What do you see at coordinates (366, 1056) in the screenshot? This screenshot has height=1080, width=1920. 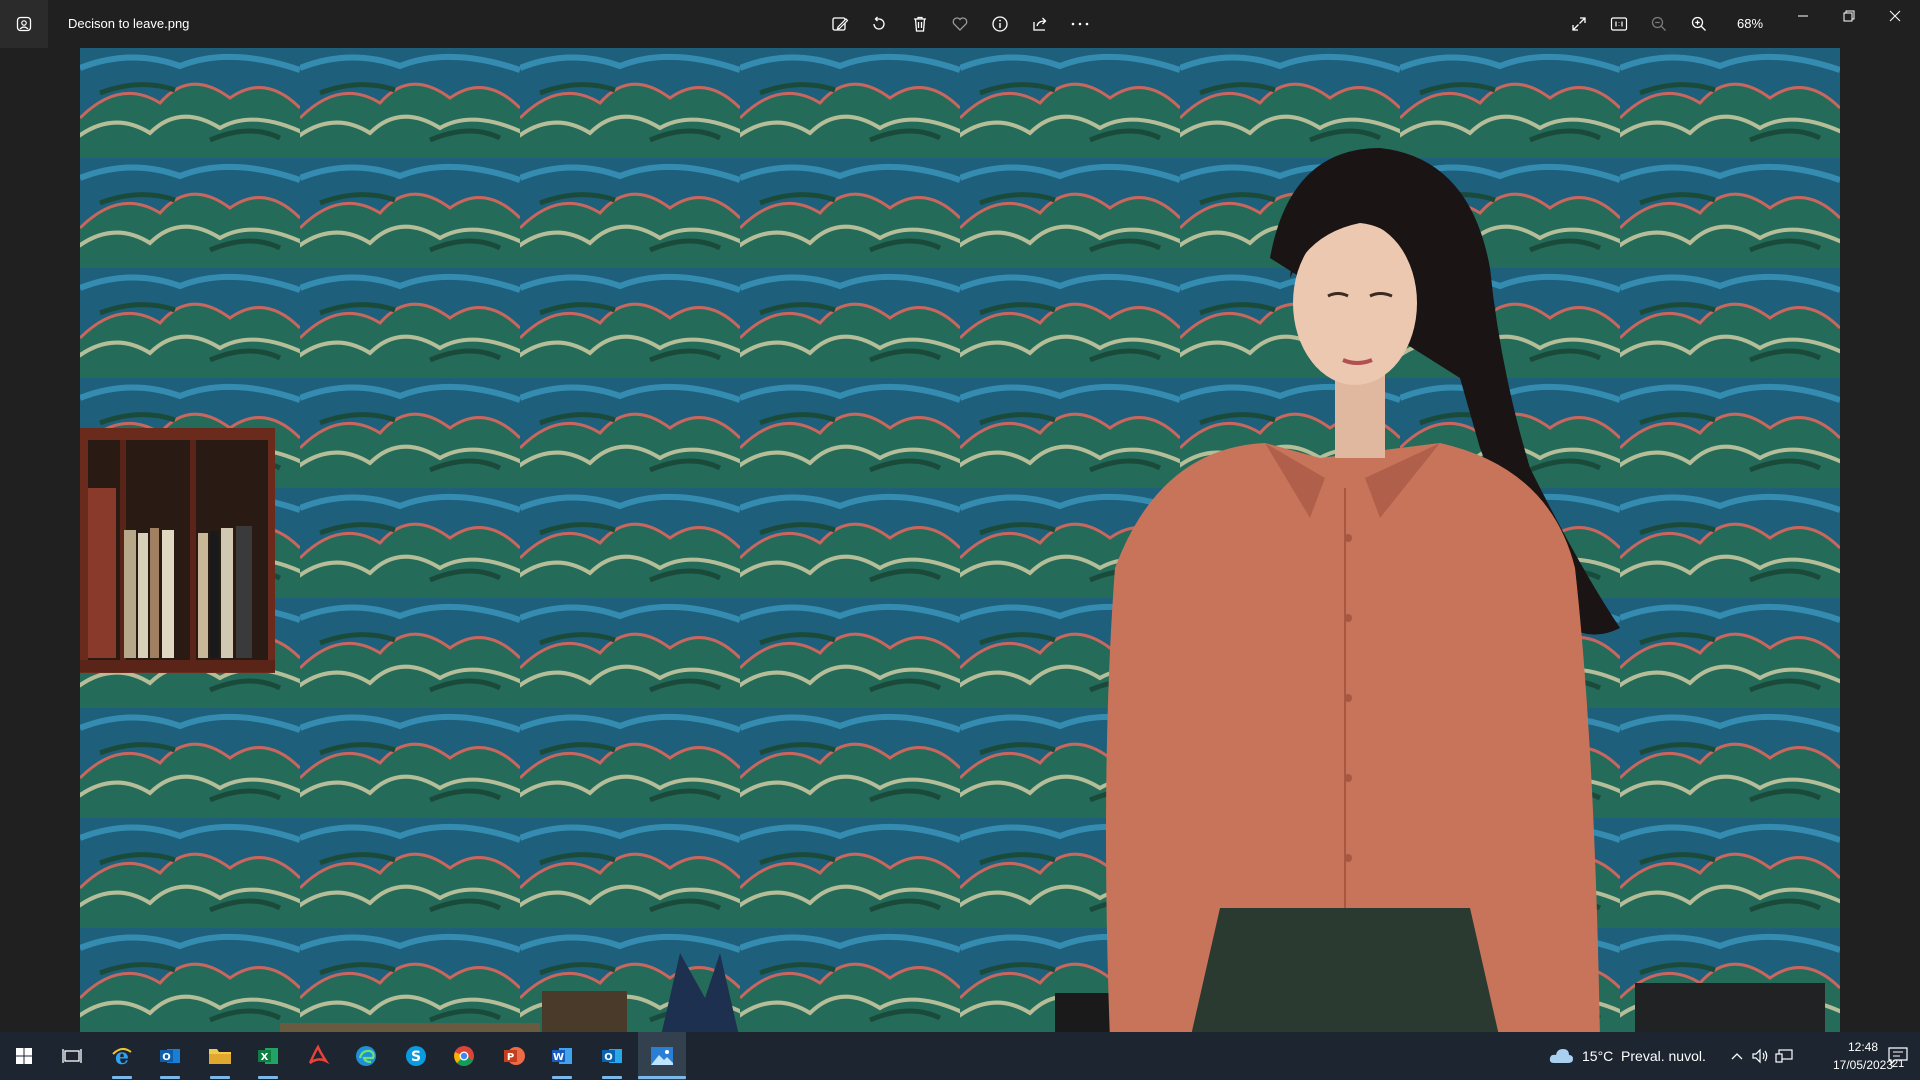 I see `edge-icon` at bounding box center [366, 1056].